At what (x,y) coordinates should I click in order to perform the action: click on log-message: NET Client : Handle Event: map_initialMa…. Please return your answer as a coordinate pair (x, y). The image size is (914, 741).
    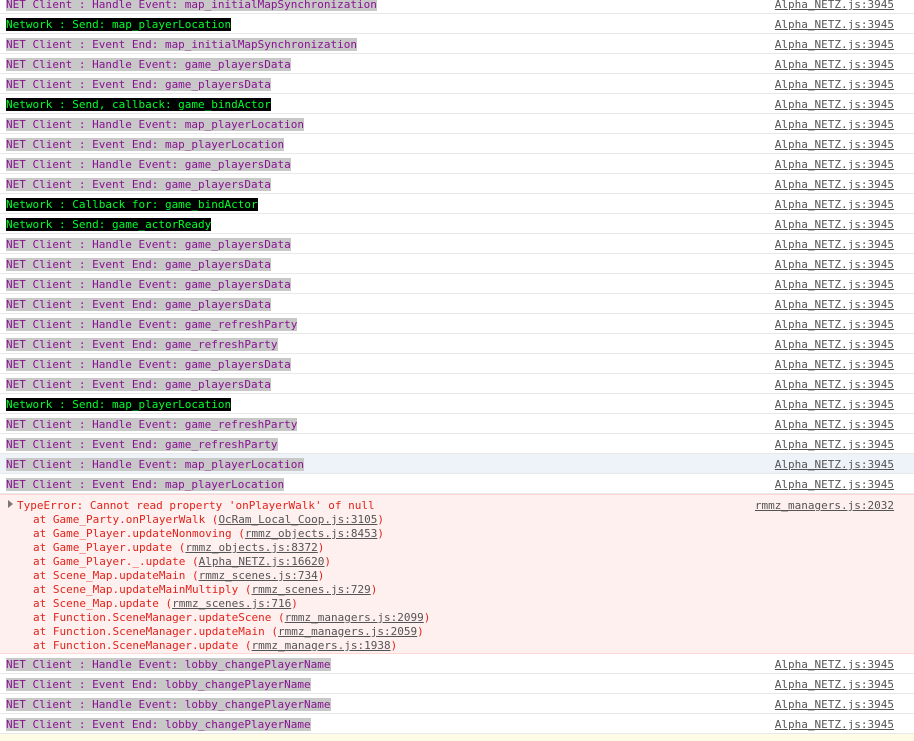
    Looking at the image, I should click on (191, 5).